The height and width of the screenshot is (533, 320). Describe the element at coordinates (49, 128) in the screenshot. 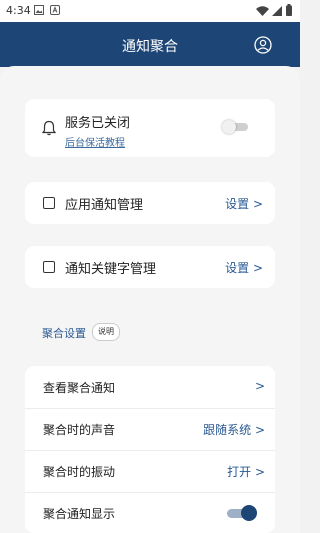

I see `bell-icon` at that location.